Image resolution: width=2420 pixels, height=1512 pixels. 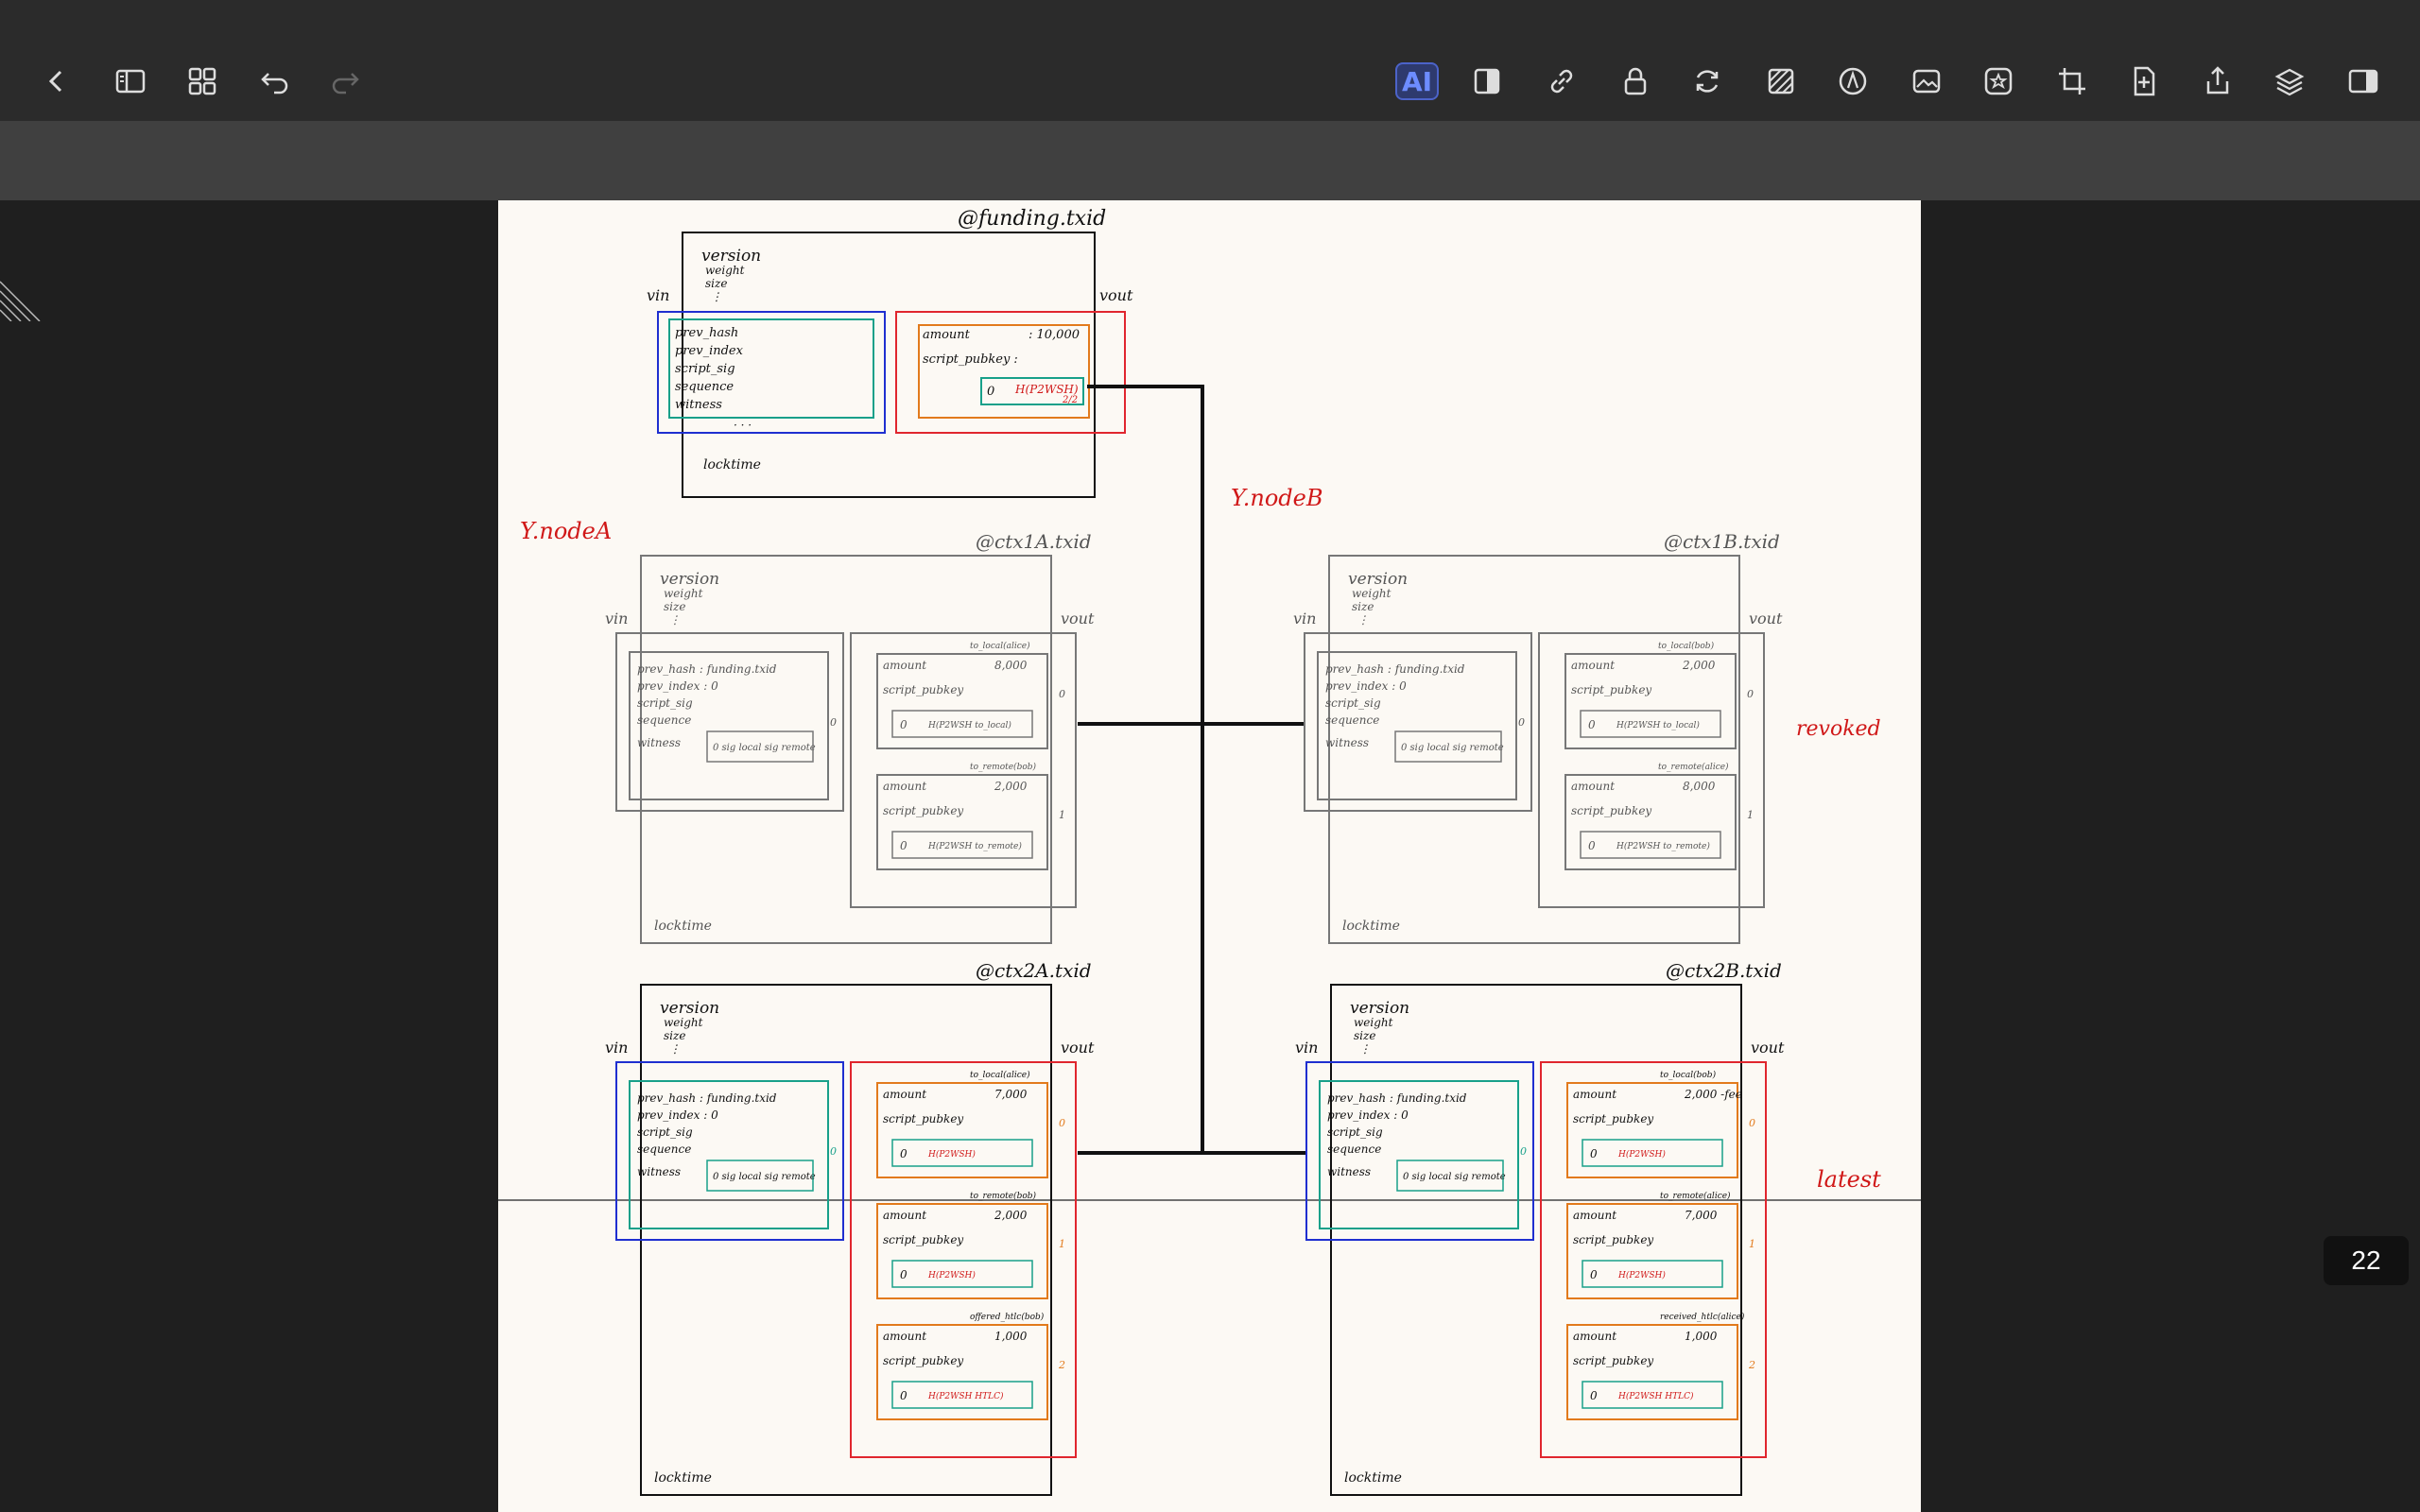 I want to click on layers-icon, so click(x=2289, y=81).